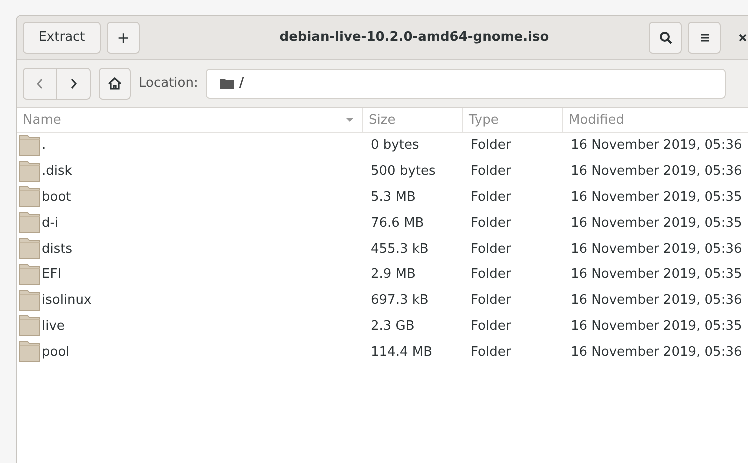  What do you see at coordinates (413, 120) in the screenshot?
I see `column-header: Size` at bounding box center [413, 120].